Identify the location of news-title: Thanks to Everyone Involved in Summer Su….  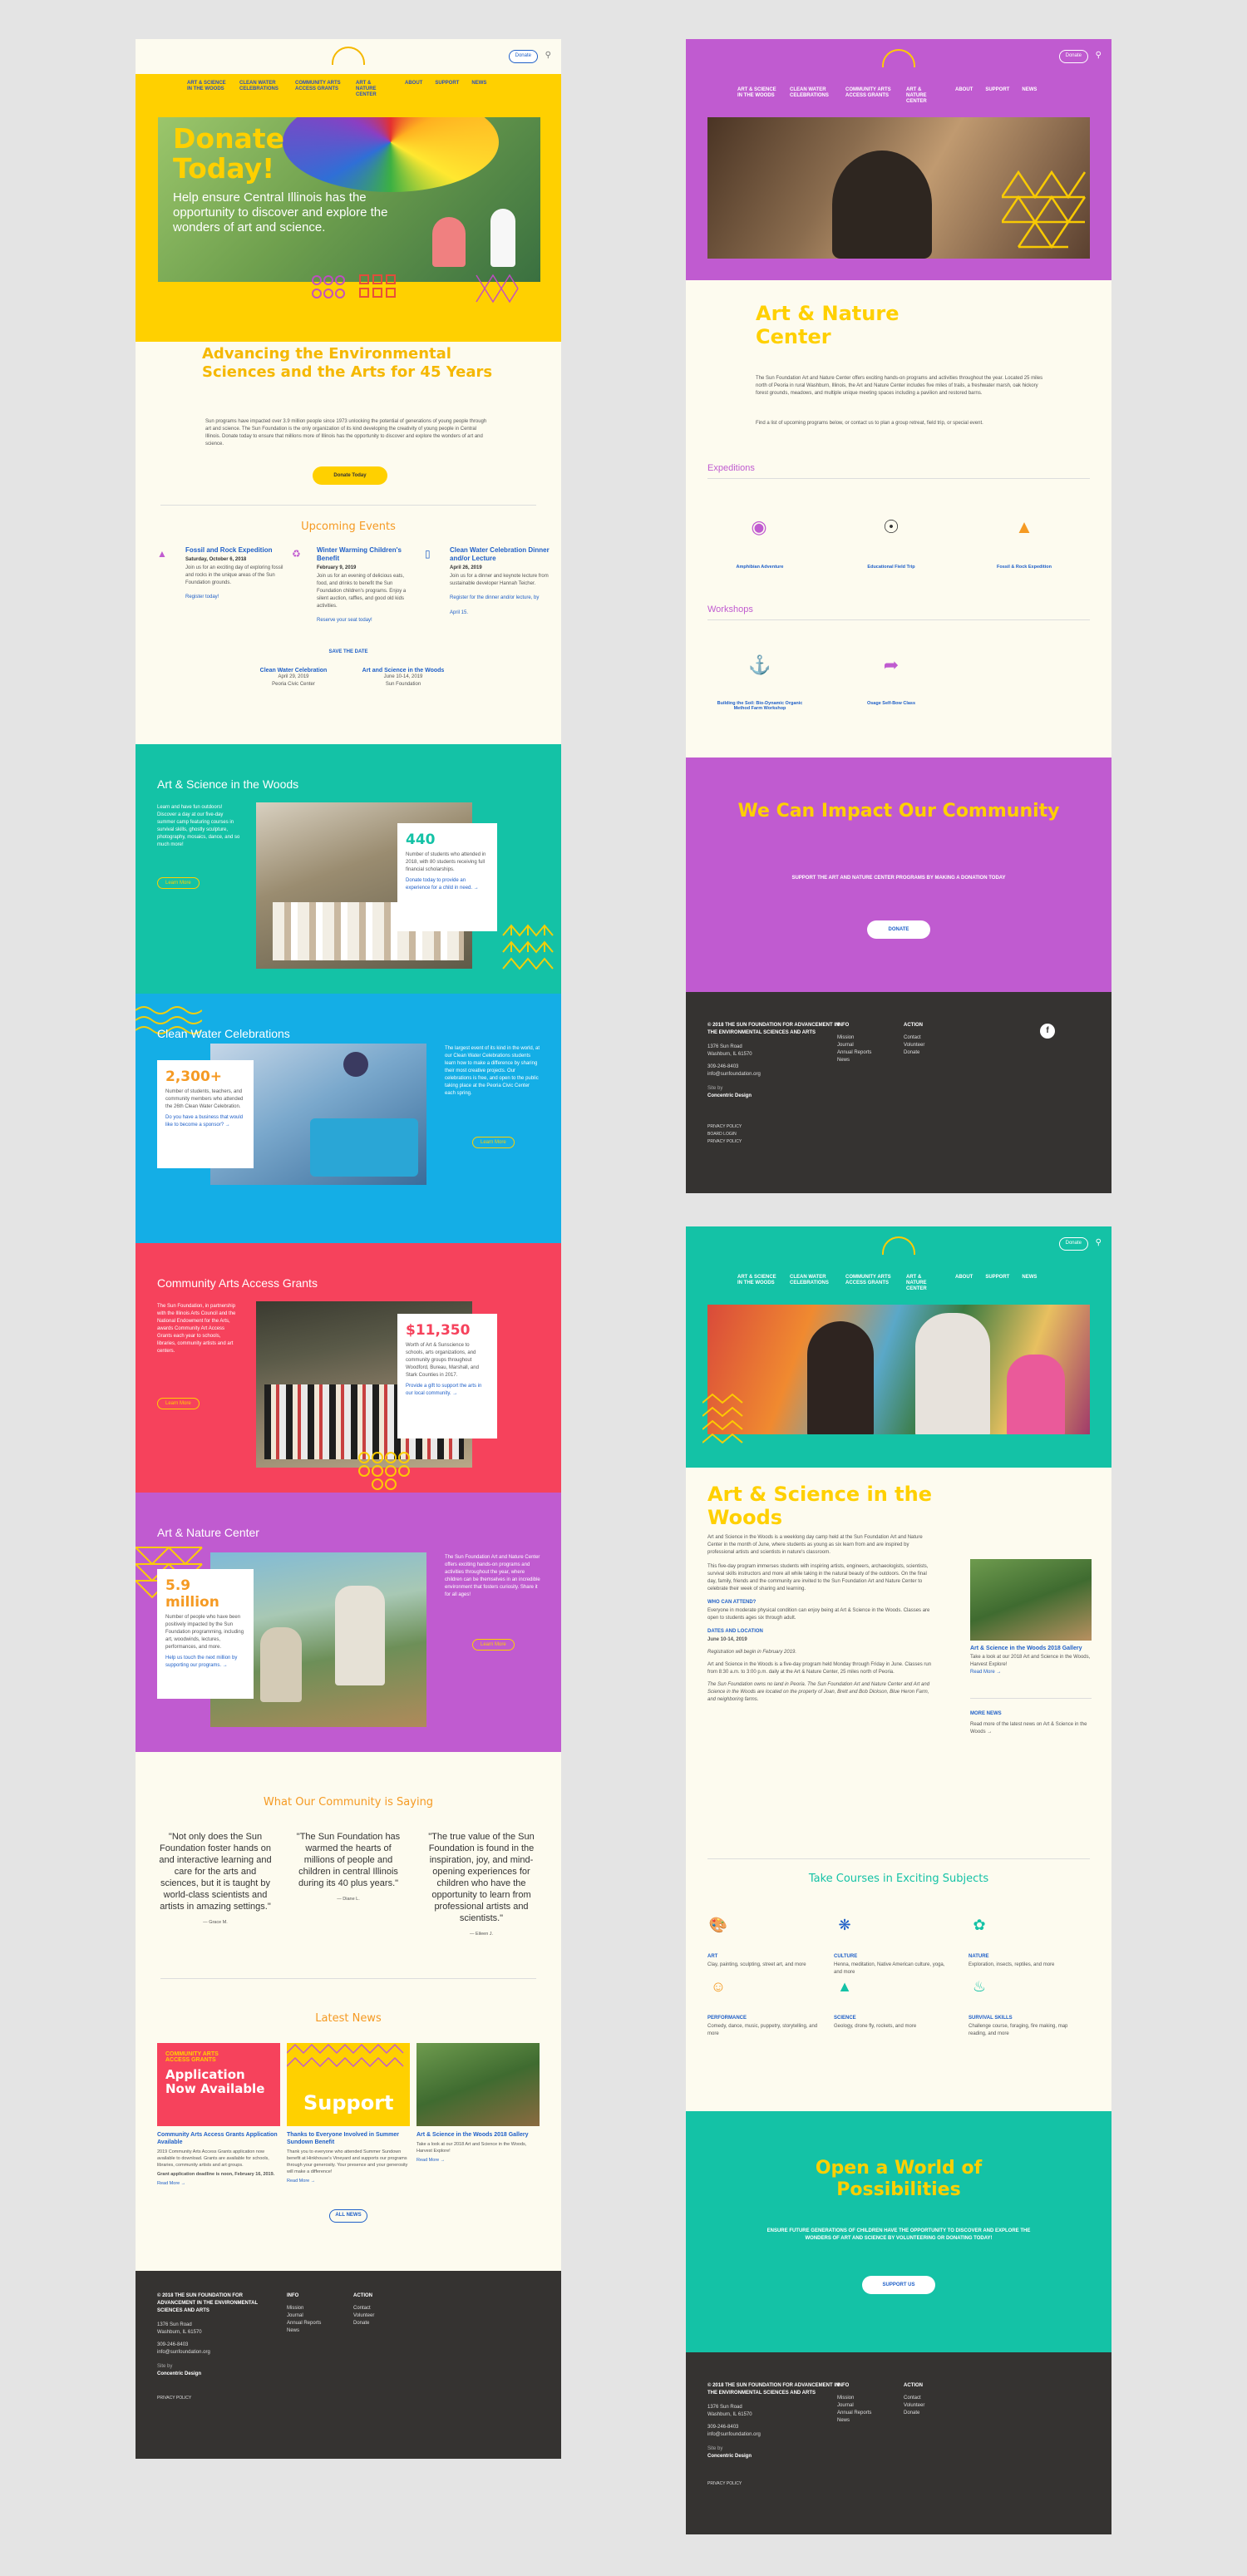
(349, 2138).